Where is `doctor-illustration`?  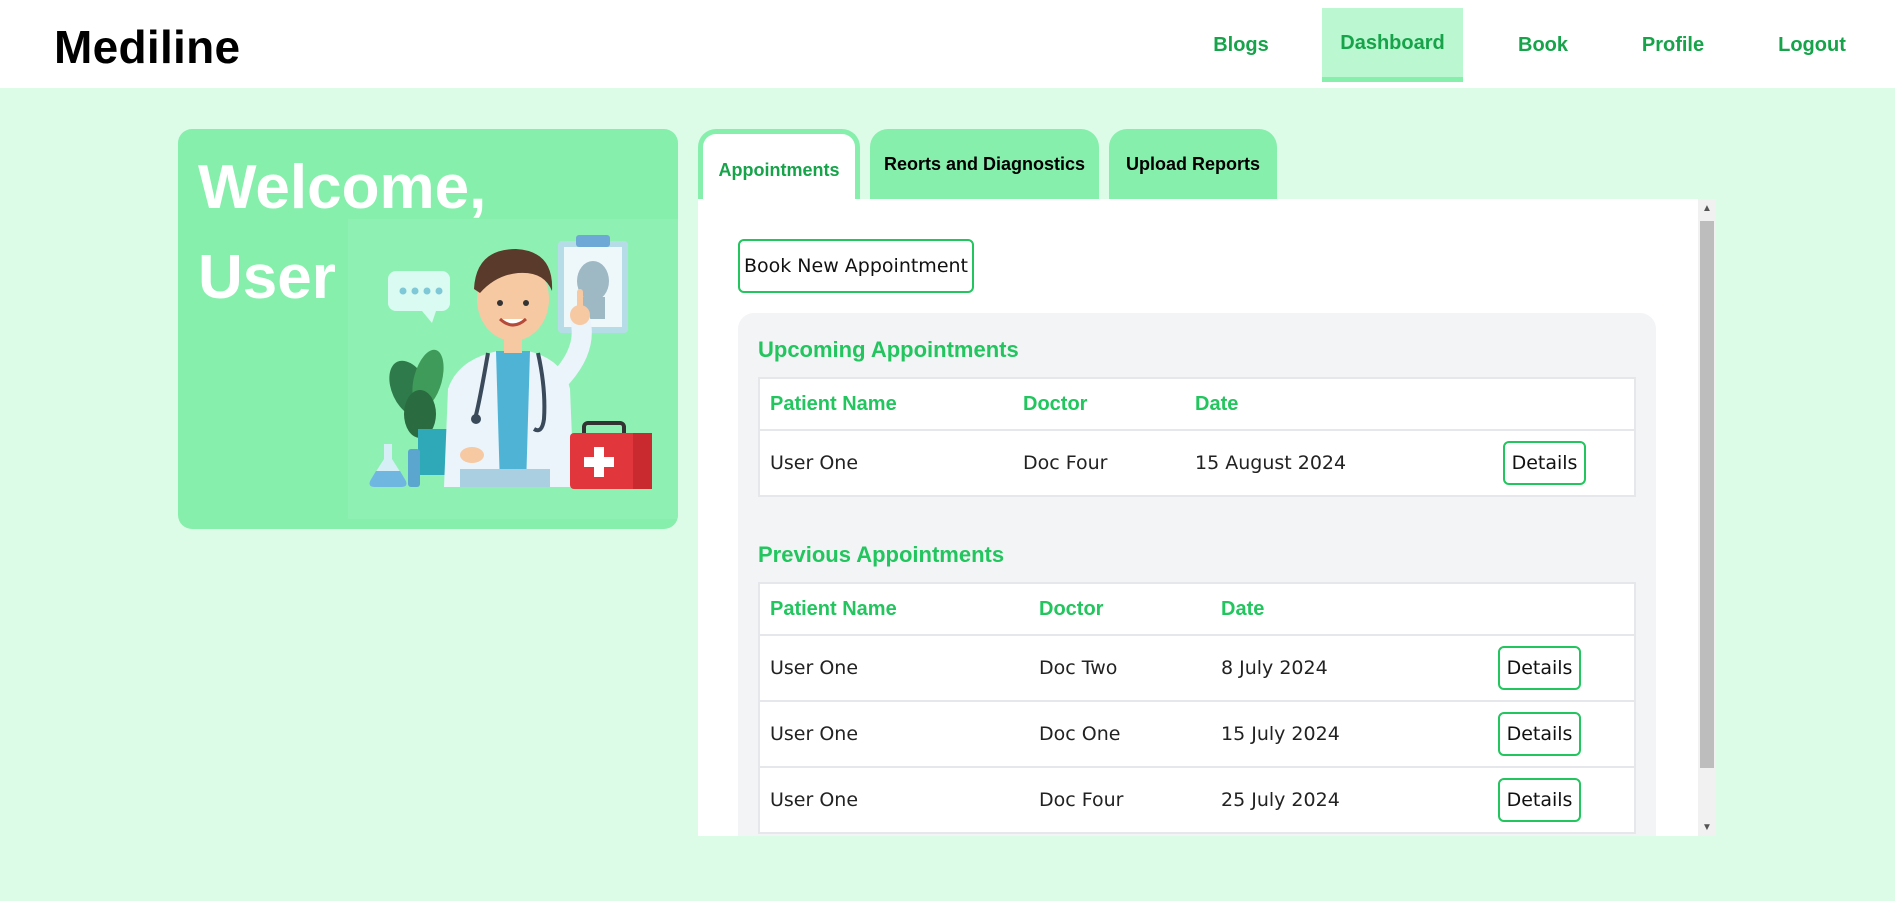
doctor-illustration is located at coordinates (513, 369).